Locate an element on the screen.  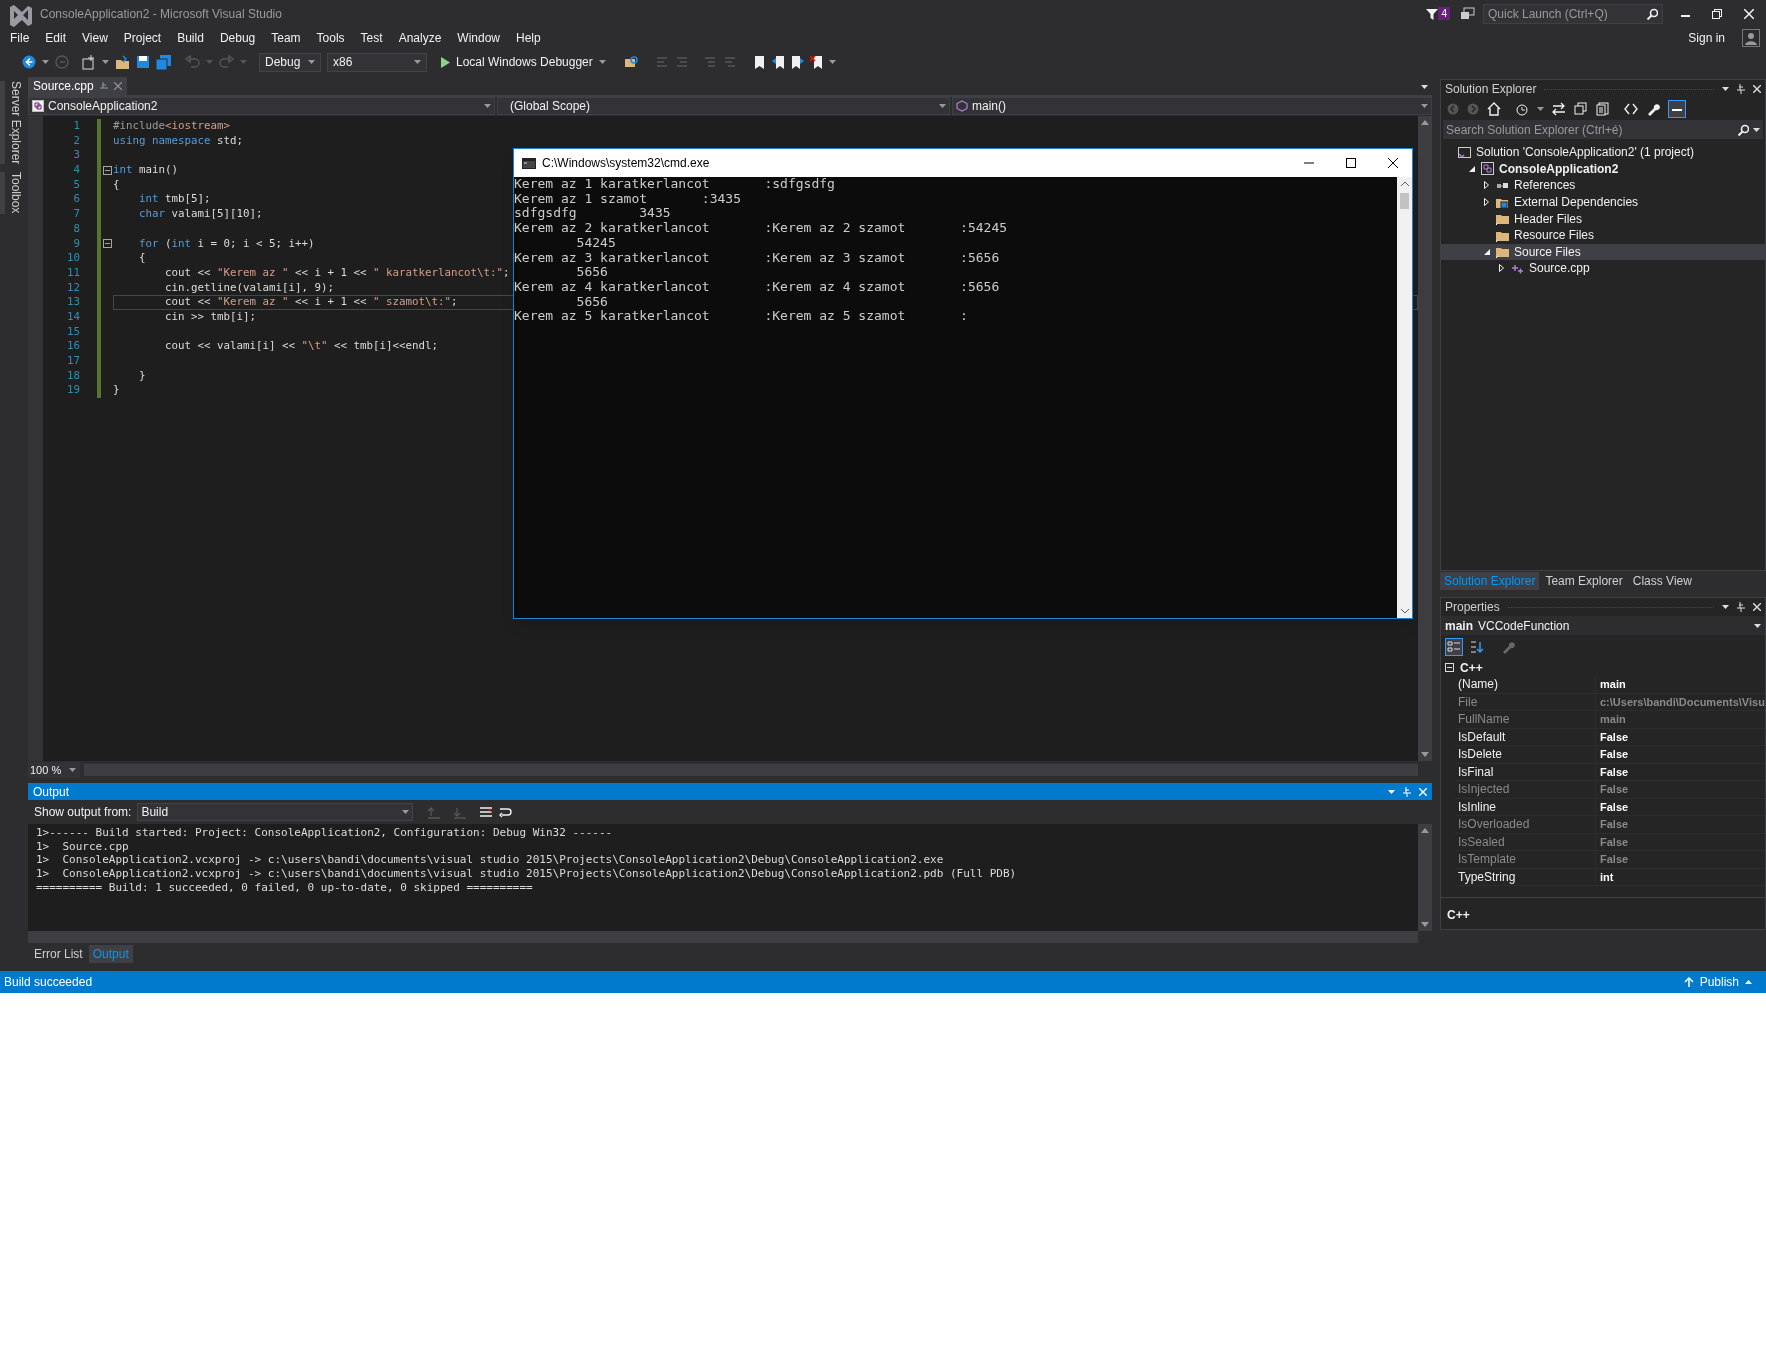
preview-icon is located at coordinates (1677, 109).